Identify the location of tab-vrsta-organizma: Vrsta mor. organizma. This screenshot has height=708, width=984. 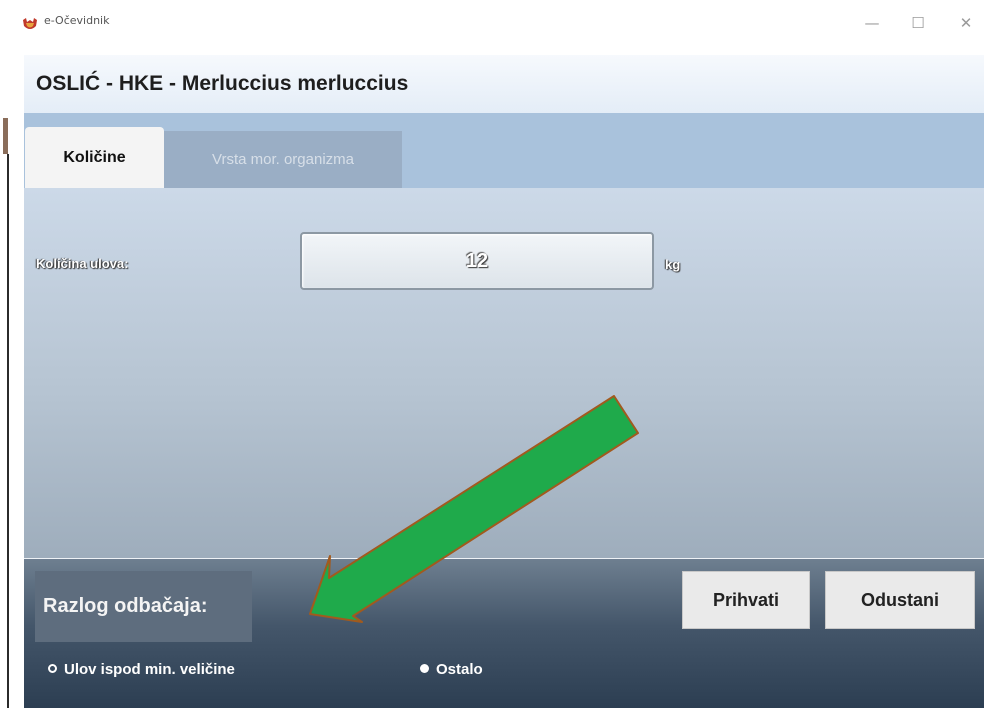
(283, 159).